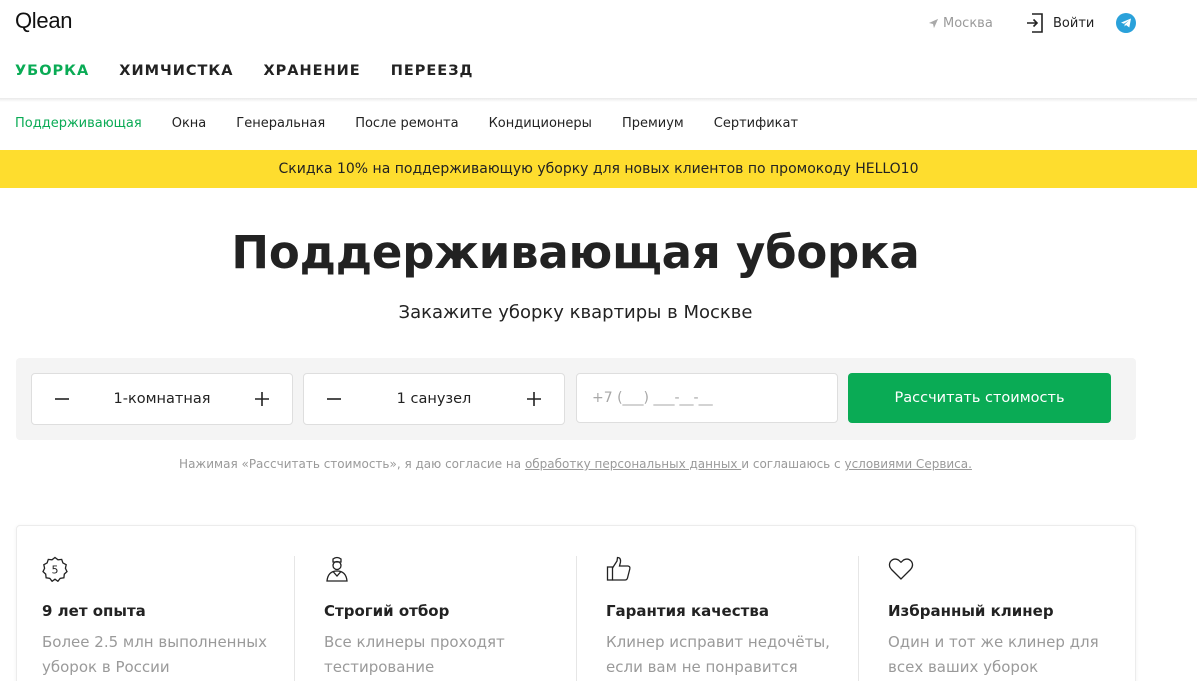  What do you see at coordinates (52, 71) in the screenshot?
I see `main-nav-cleaning: УБОРКА` at bounding box center [52, 71].